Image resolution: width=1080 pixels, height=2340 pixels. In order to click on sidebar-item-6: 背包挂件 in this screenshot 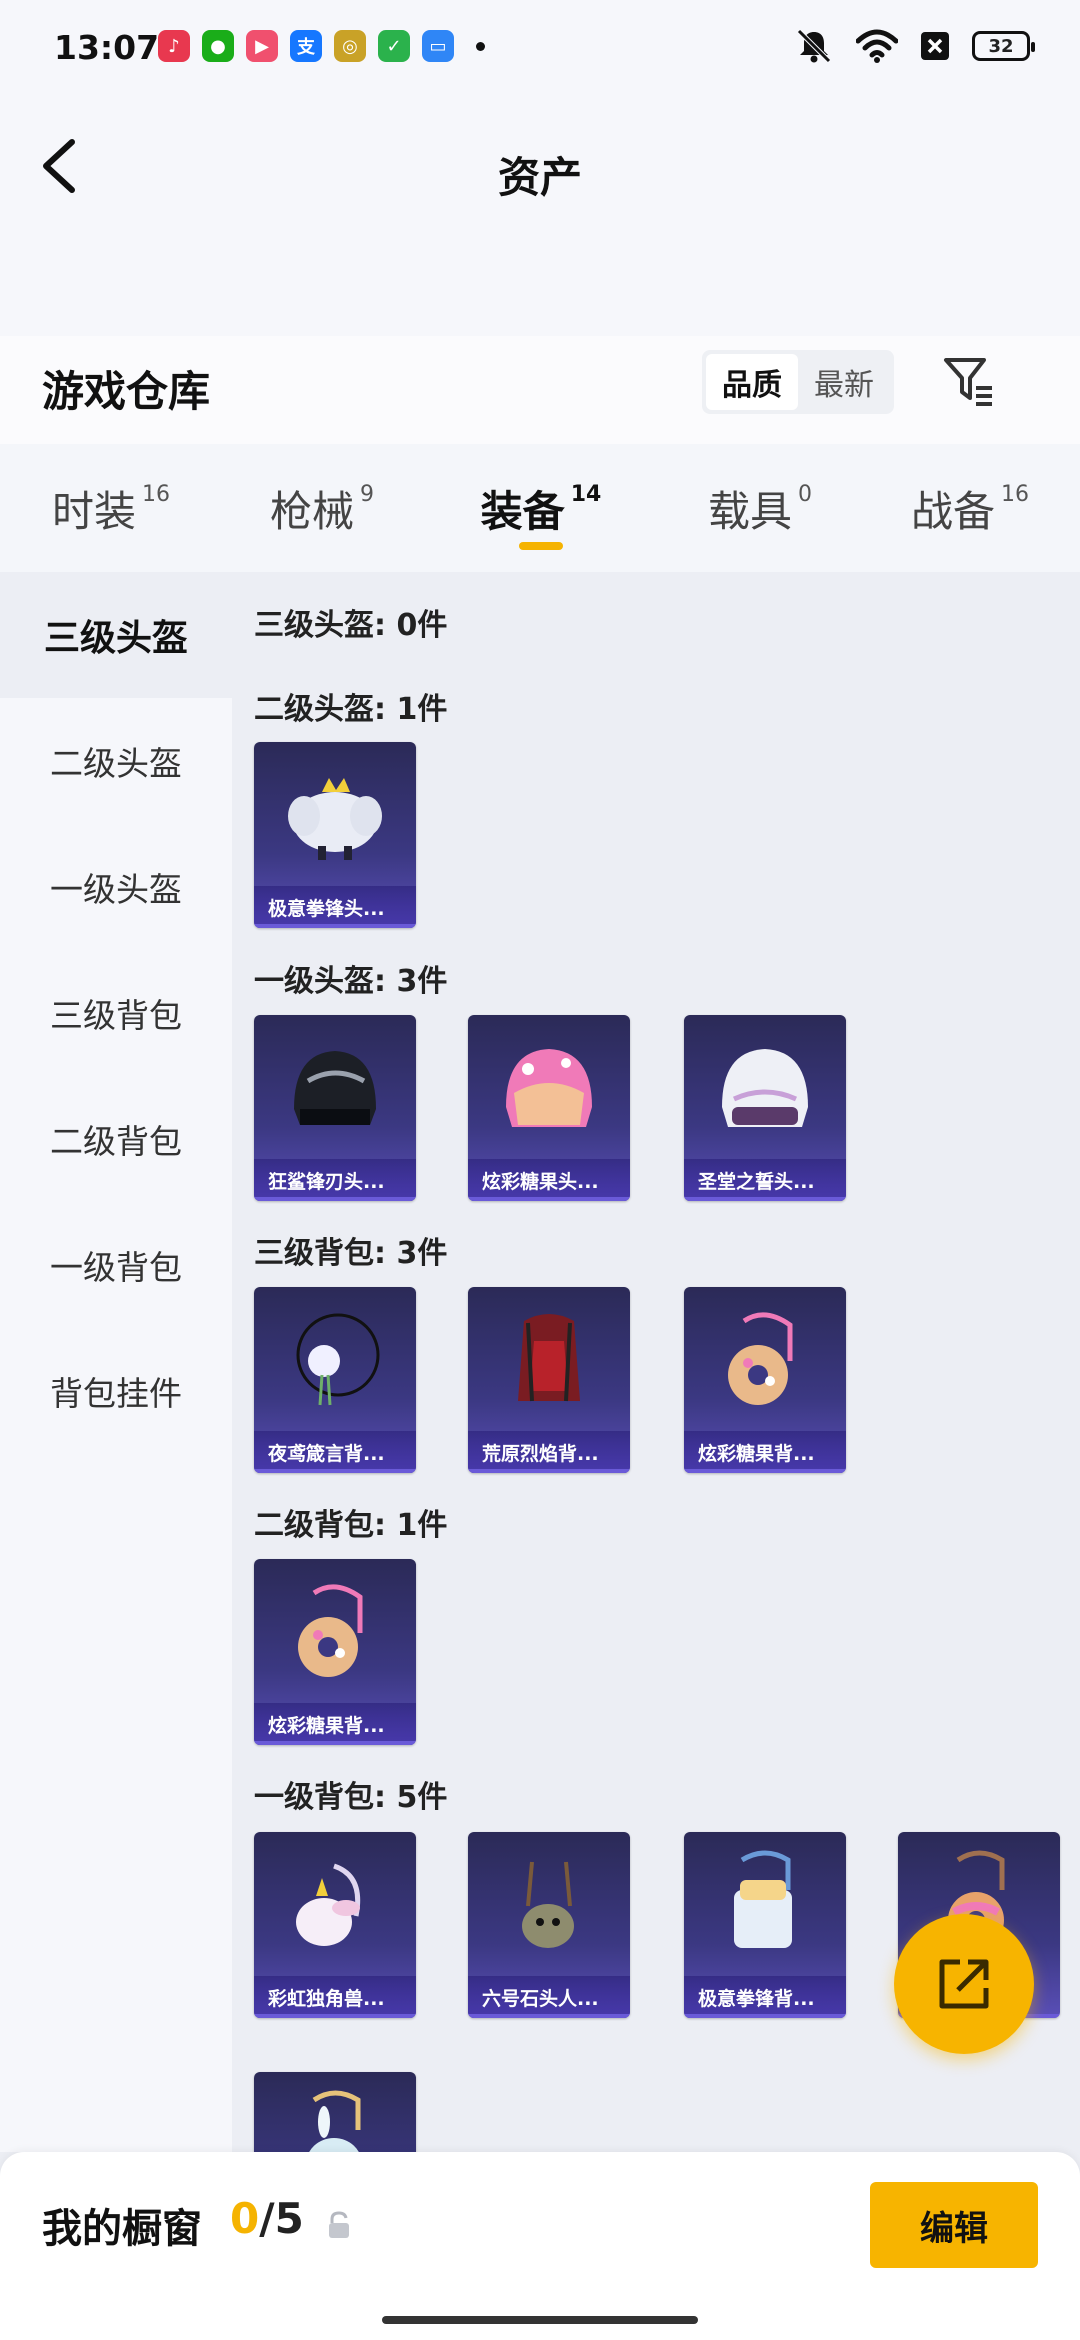, I will do `click(116, 1391)`.